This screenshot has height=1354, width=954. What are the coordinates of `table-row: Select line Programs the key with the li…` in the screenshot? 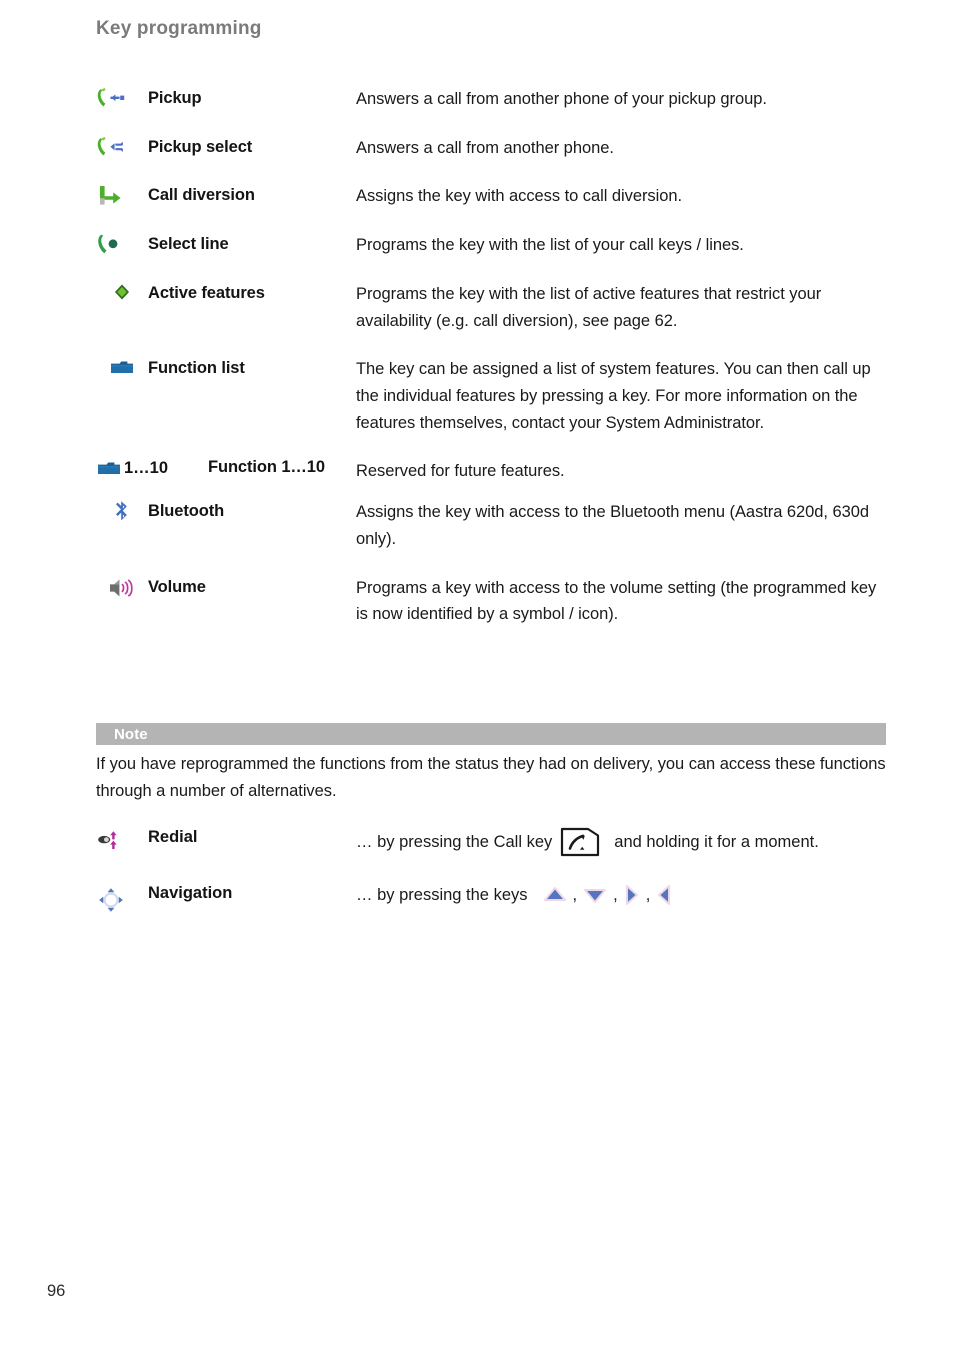 It's located at (491, 245).